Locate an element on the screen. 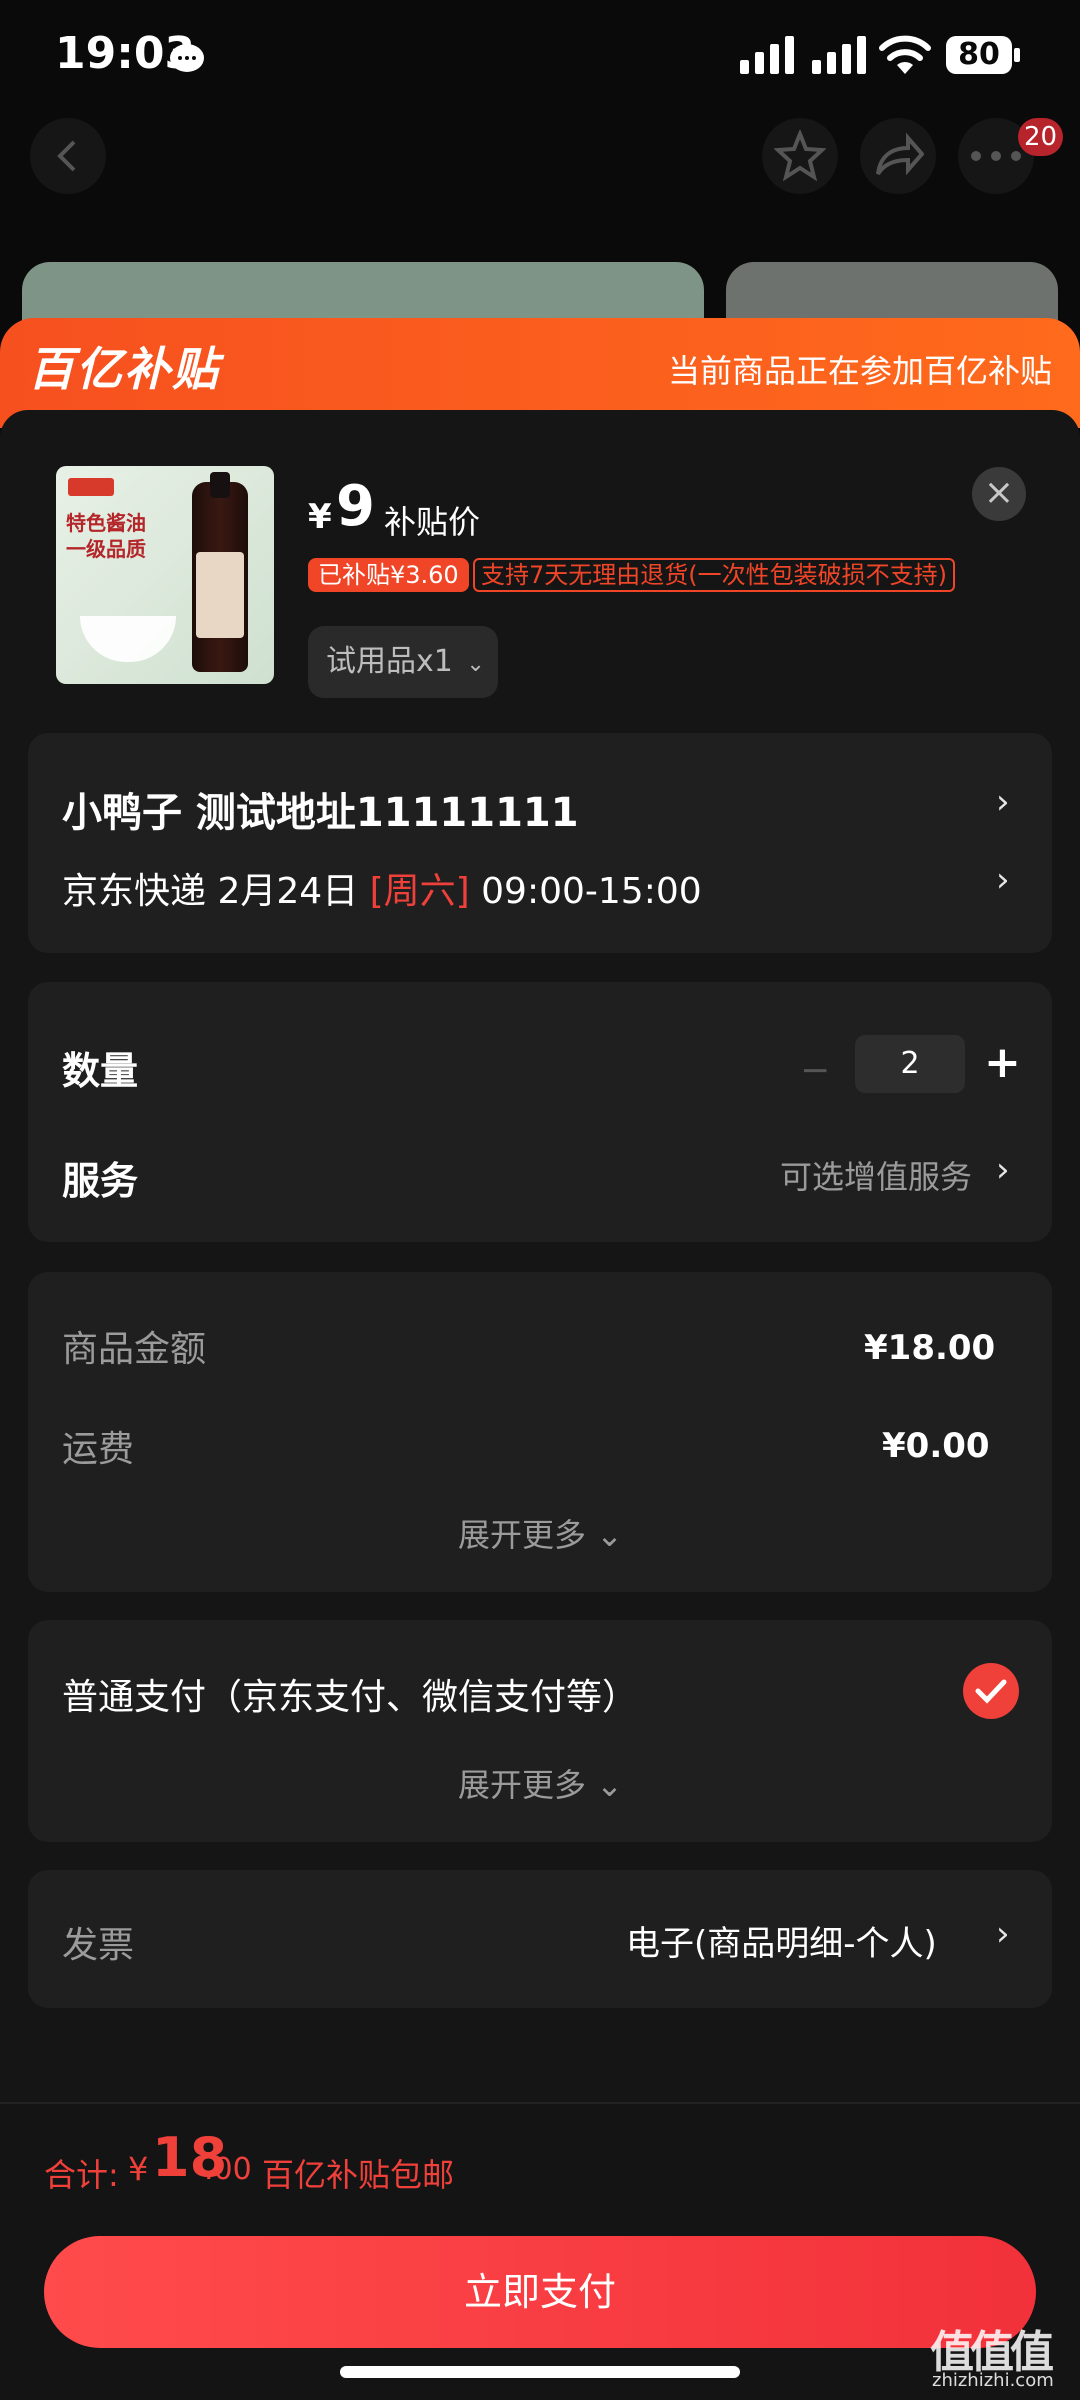 The width and height of the screenshot is (1080, 2400). watermark-url: zhizhizhi.com is located at coordinates (993, 2380).